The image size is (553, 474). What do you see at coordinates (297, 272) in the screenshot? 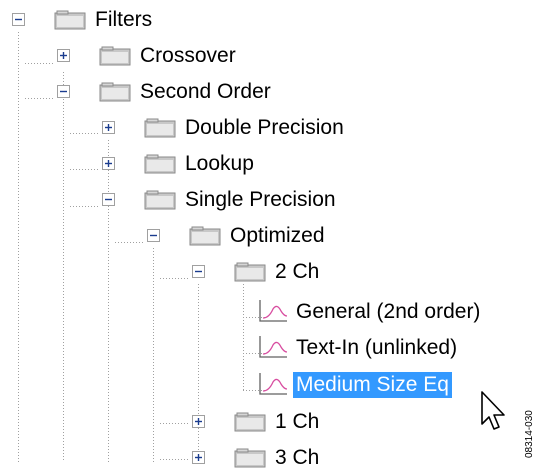
I see `tree-node-label: 2 Ch` at bounding box center [297, 272].